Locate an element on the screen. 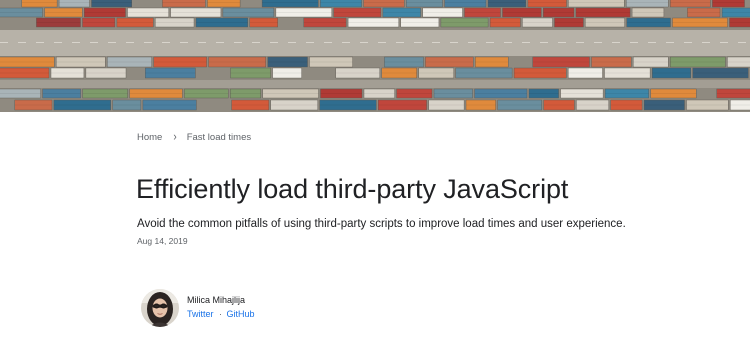 This screenshot has width=750, height=350. page-title: Efficiently load third-party JavaScript is located at coordinates (352, 189).